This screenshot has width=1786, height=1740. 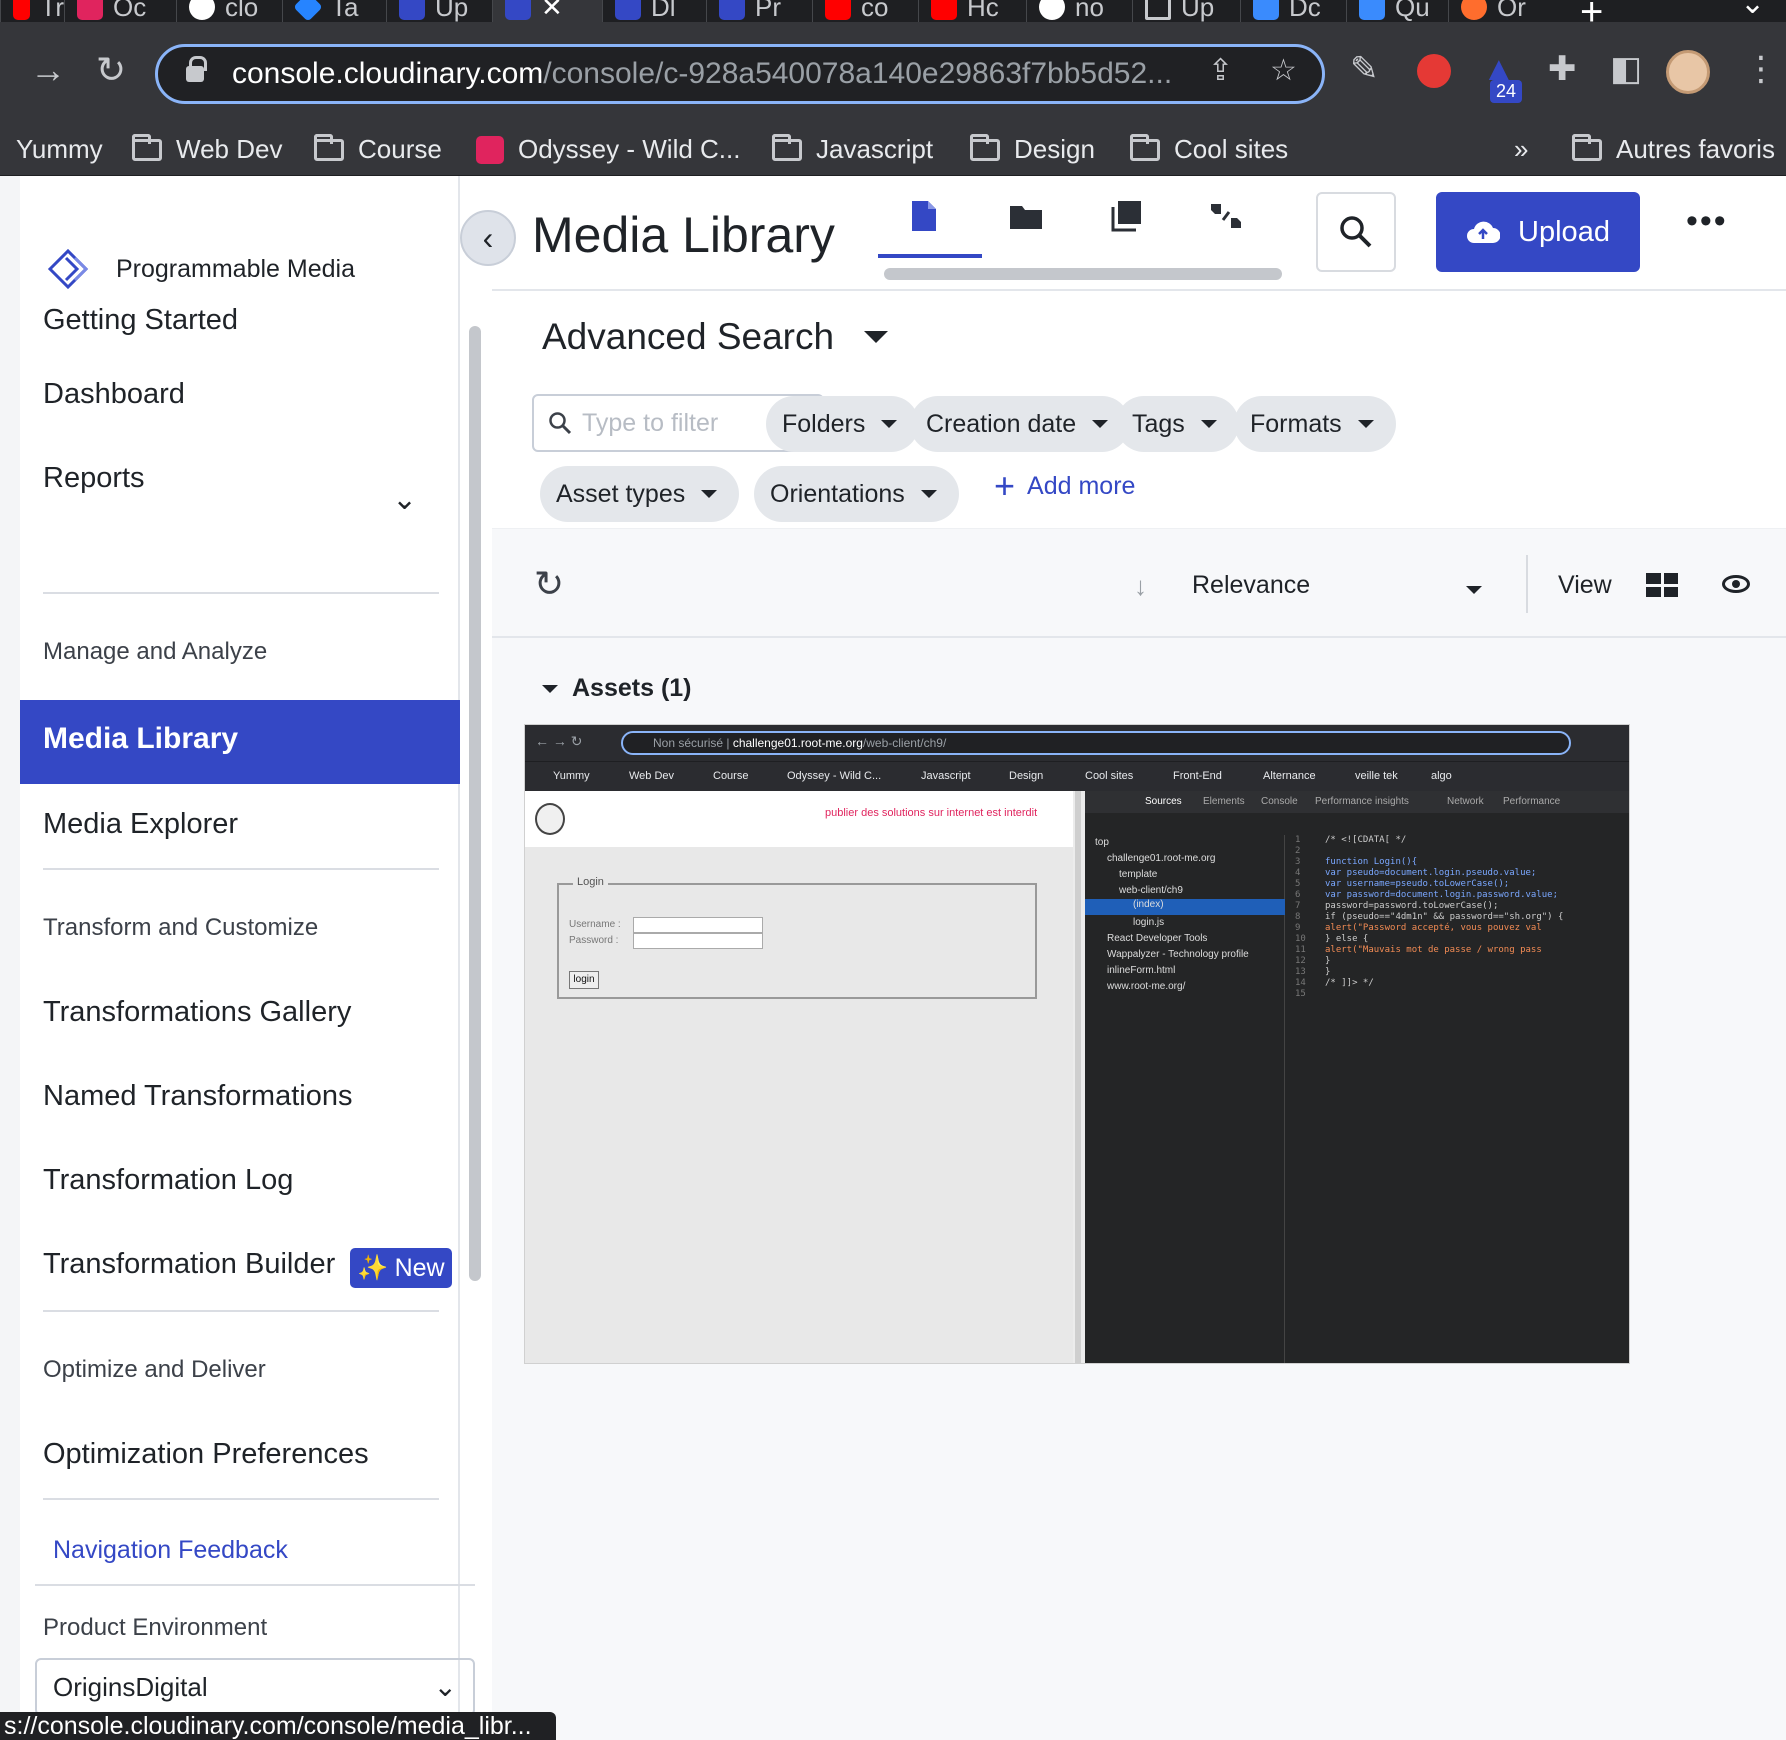 I want to click on browser-tab: Or, so click(x=1498, y=11).